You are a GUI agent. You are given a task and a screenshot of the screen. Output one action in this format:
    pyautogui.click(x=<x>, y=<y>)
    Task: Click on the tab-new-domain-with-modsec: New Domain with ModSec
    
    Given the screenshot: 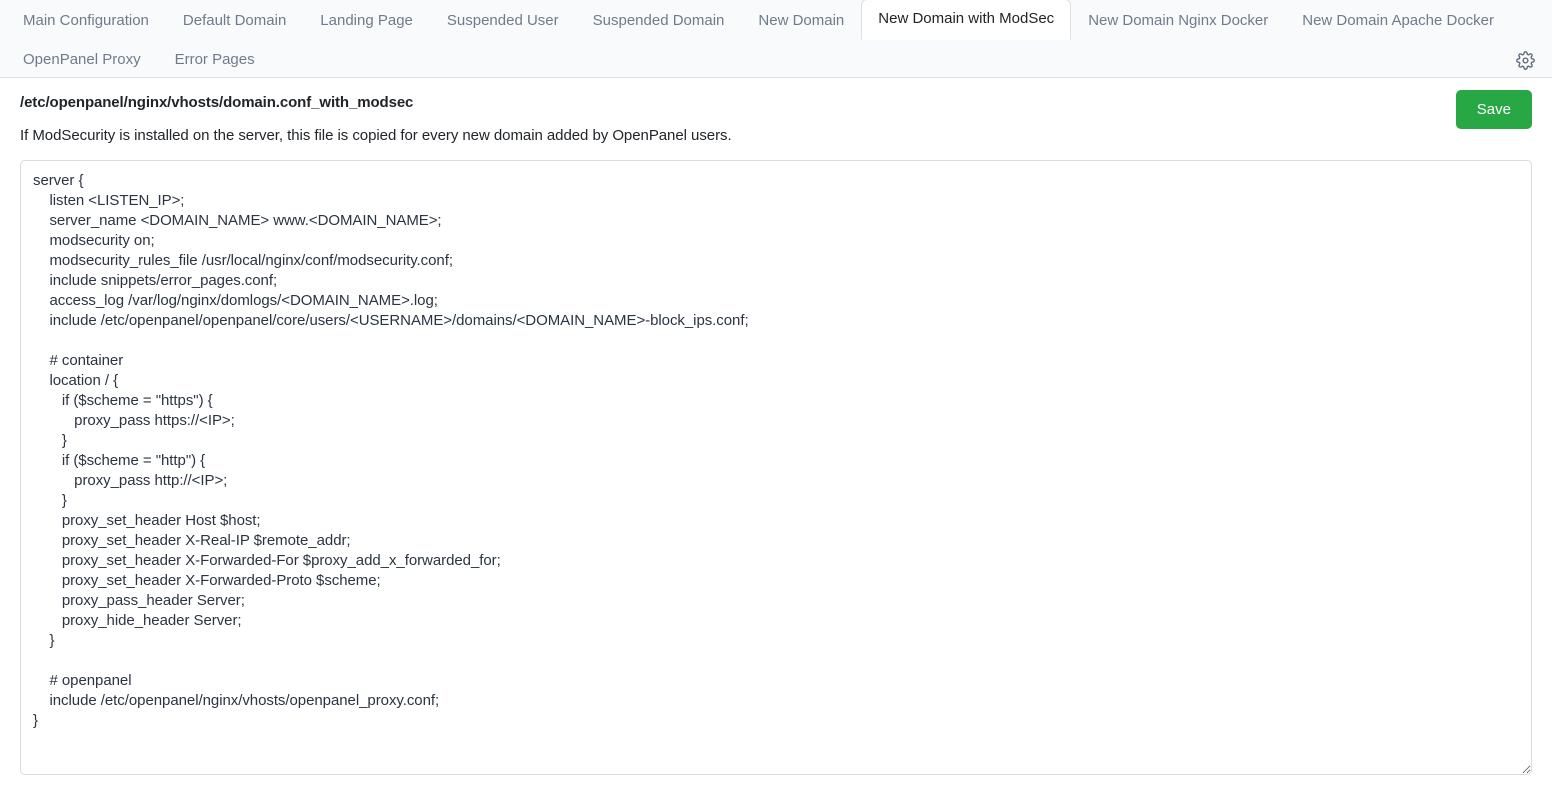 What is the action you would take?
    pyautogui.click(x=966, y=20)
    